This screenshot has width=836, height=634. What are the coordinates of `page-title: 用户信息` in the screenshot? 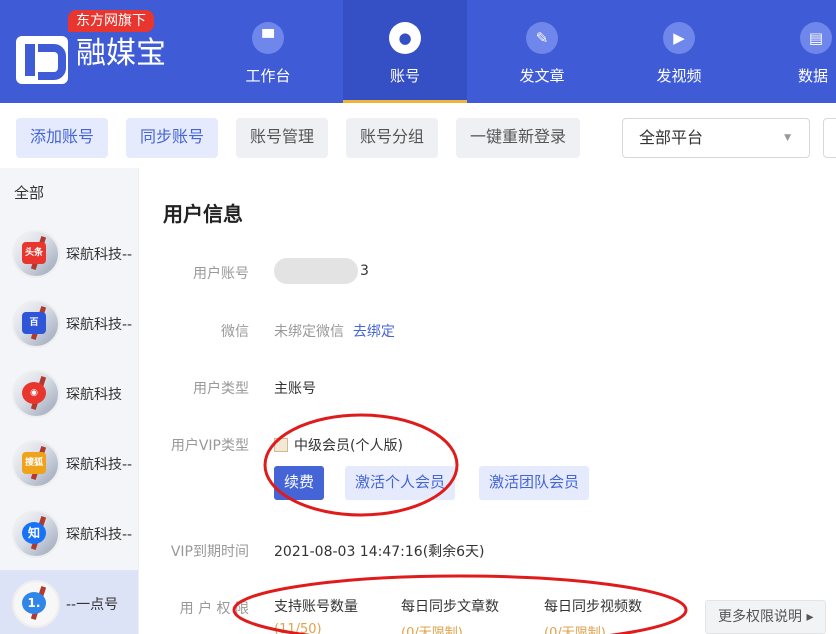 It's located at (203, 214).